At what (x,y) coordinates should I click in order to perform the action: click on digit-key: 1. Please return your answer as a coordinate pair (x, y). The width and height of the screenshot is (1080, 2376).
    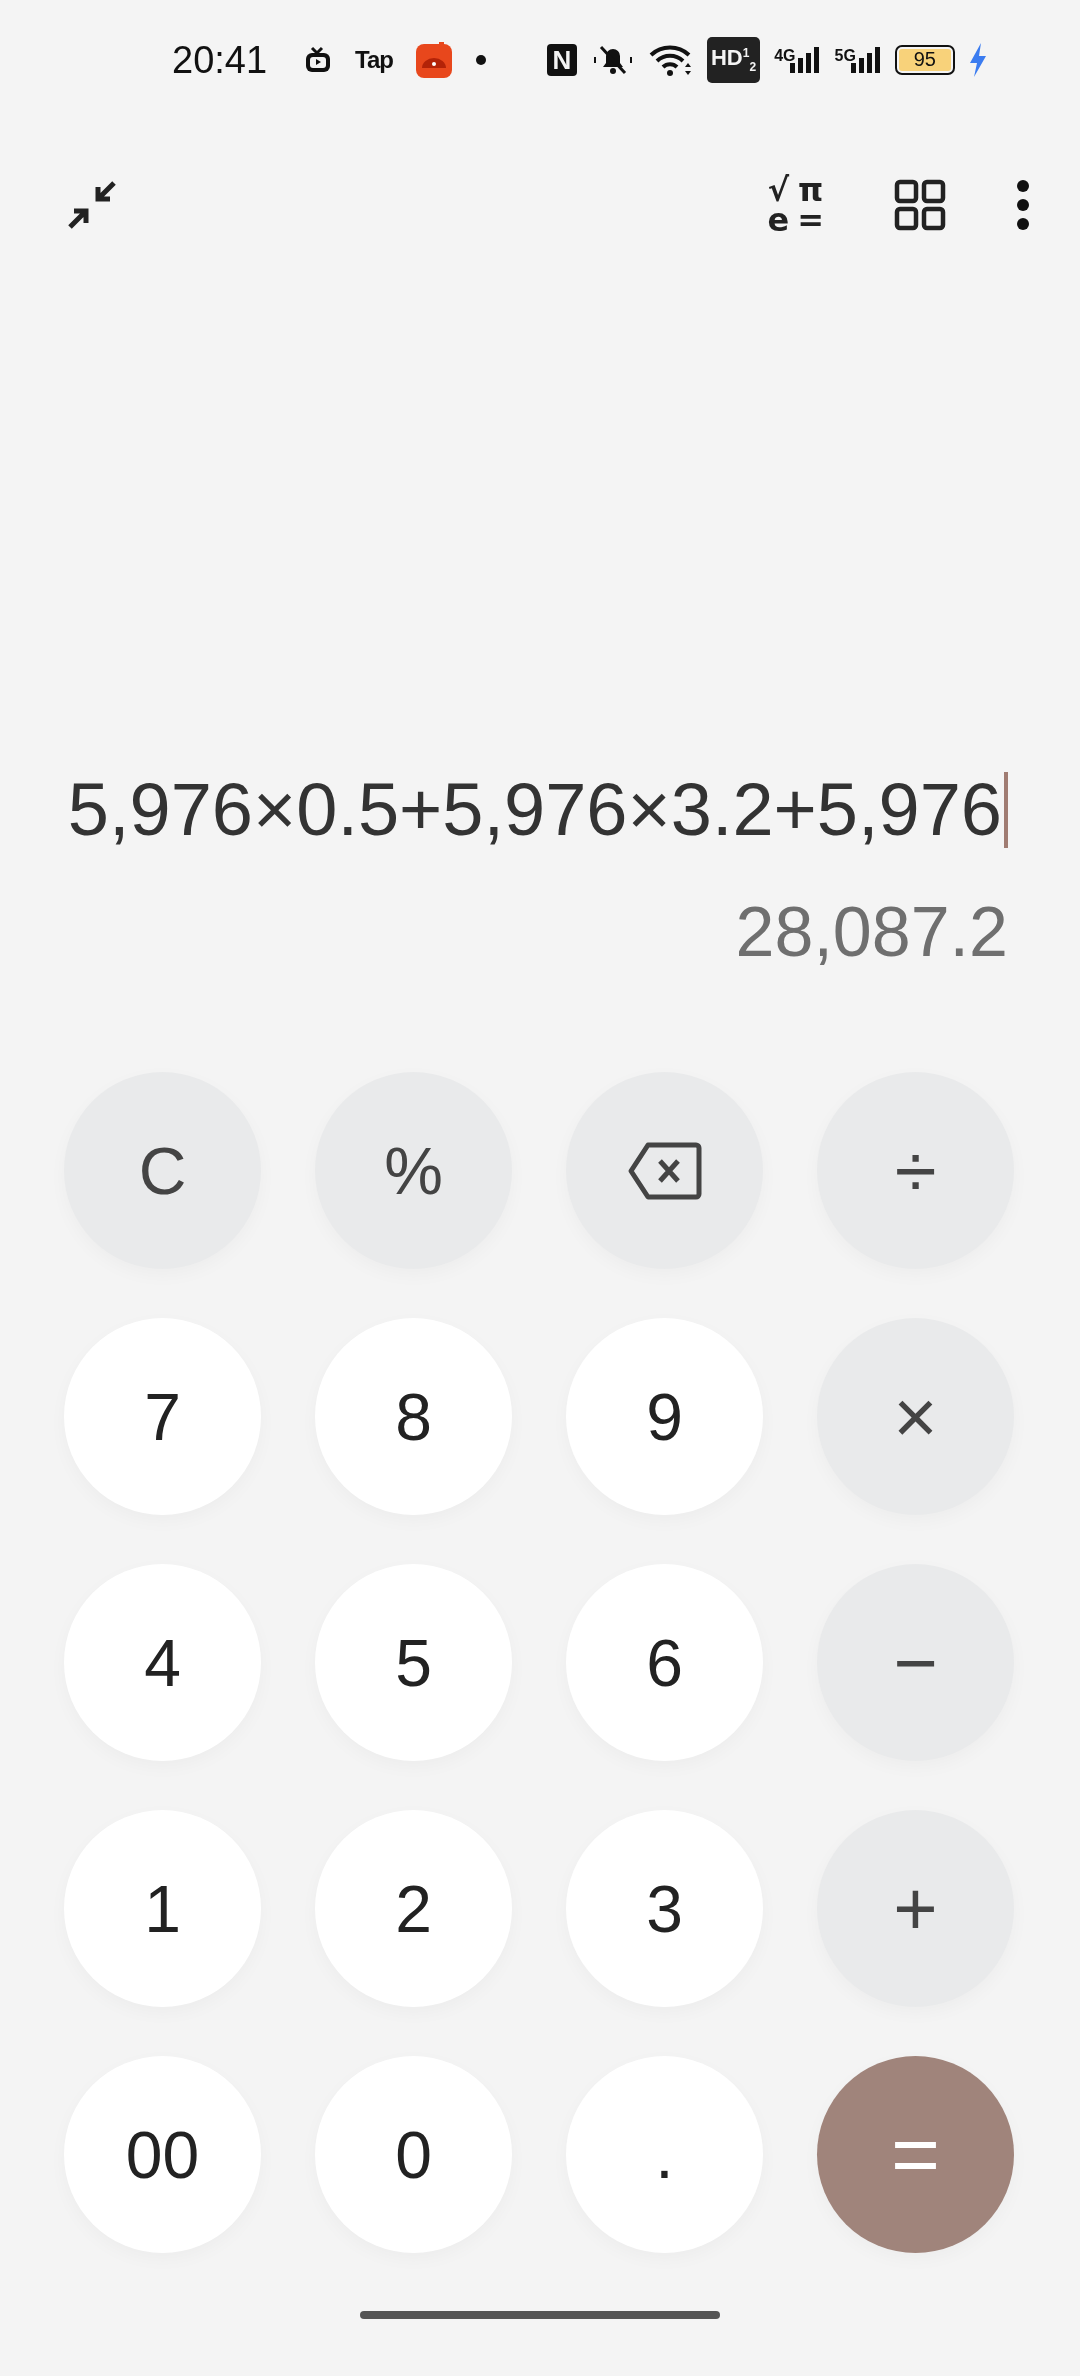
    Looking at the image, I should click on (162, 1908).